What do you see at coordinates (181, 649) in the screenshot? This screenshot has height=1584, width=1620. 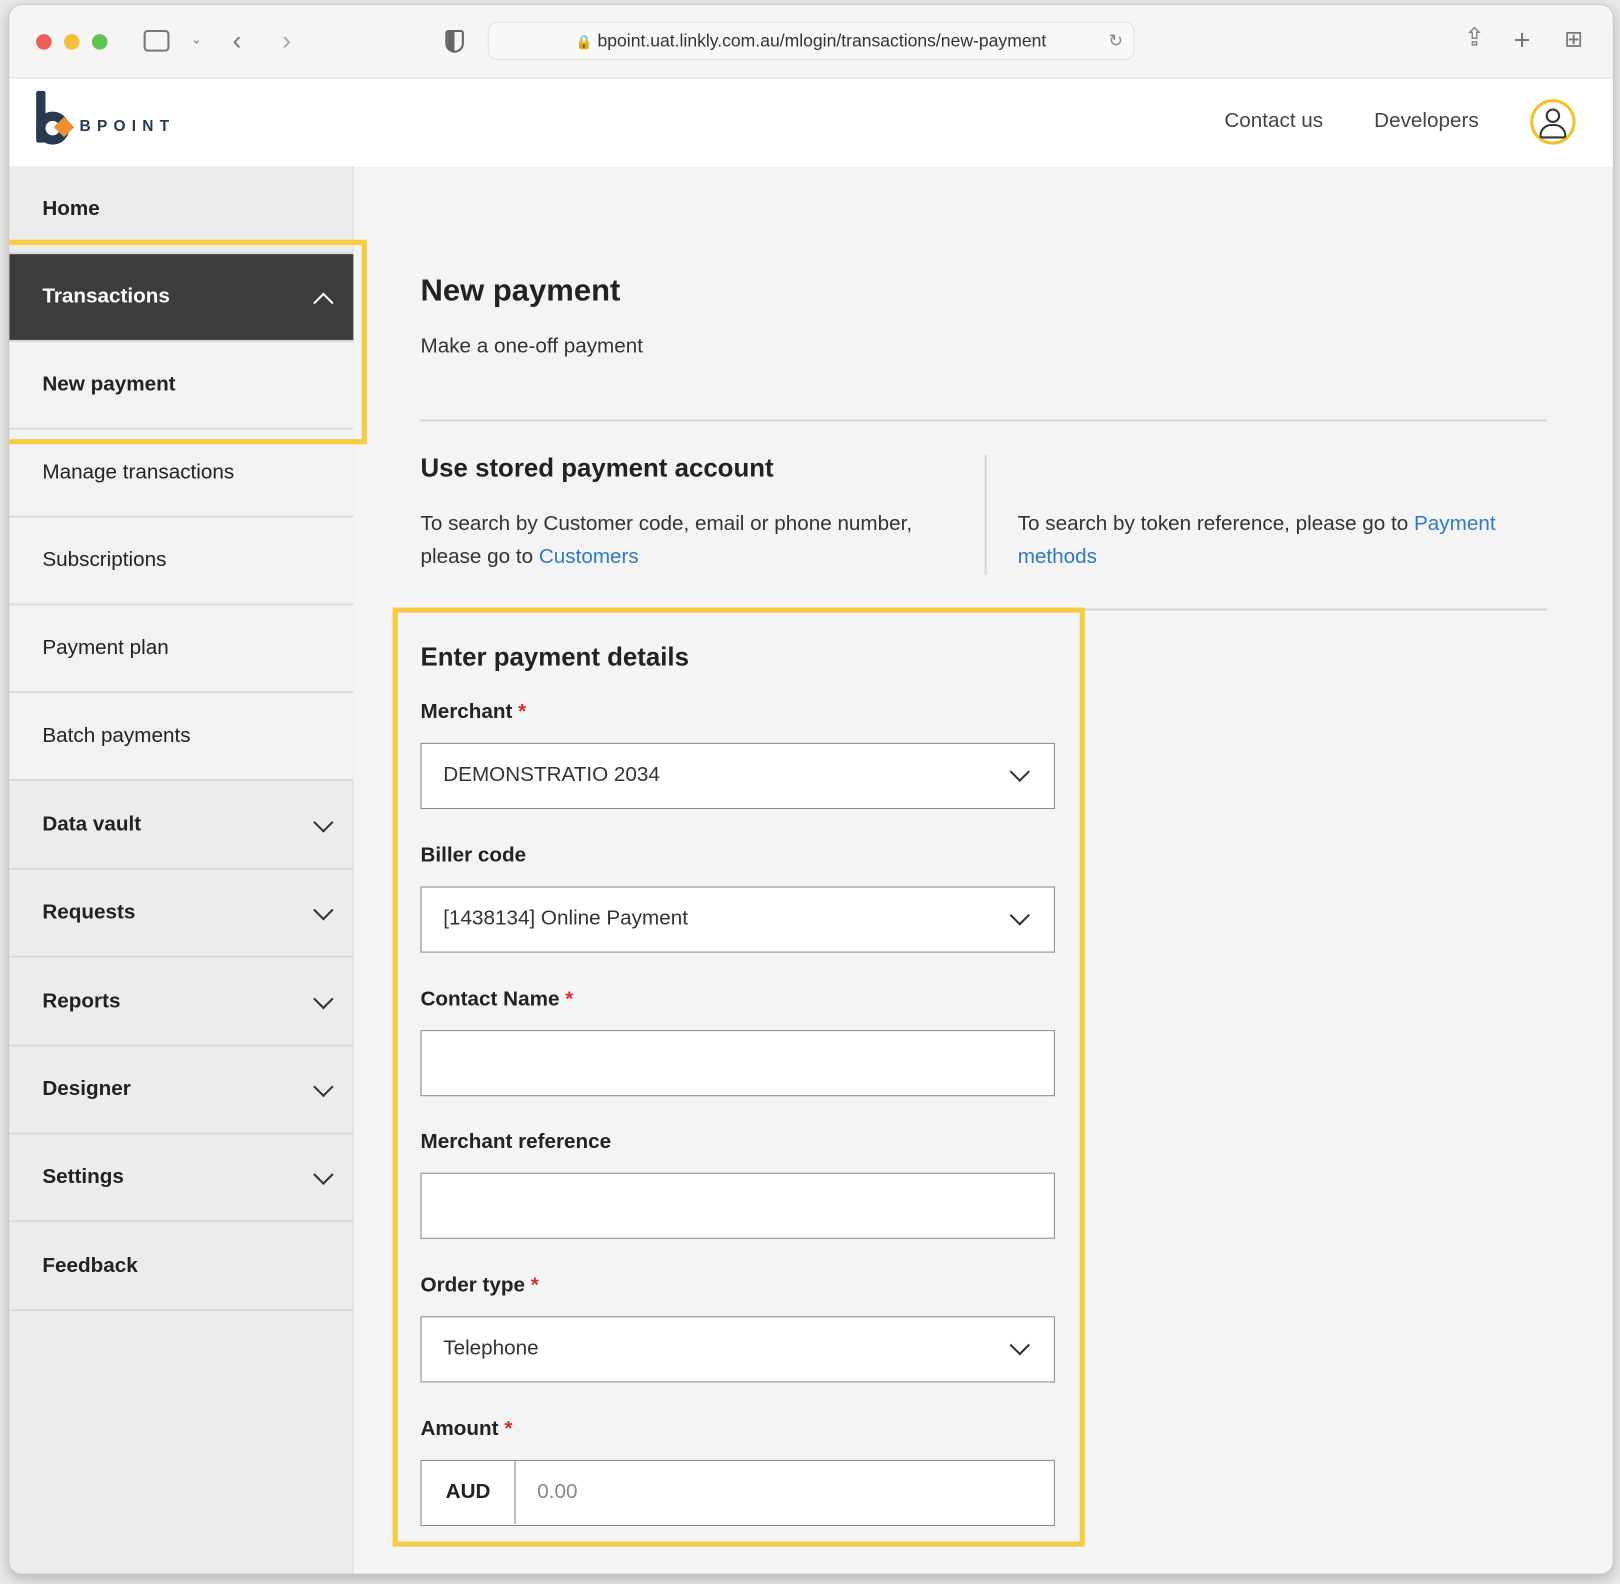 I see `sidebar-item-payment-plan: Payment plan` at bounding box center [181, 649].